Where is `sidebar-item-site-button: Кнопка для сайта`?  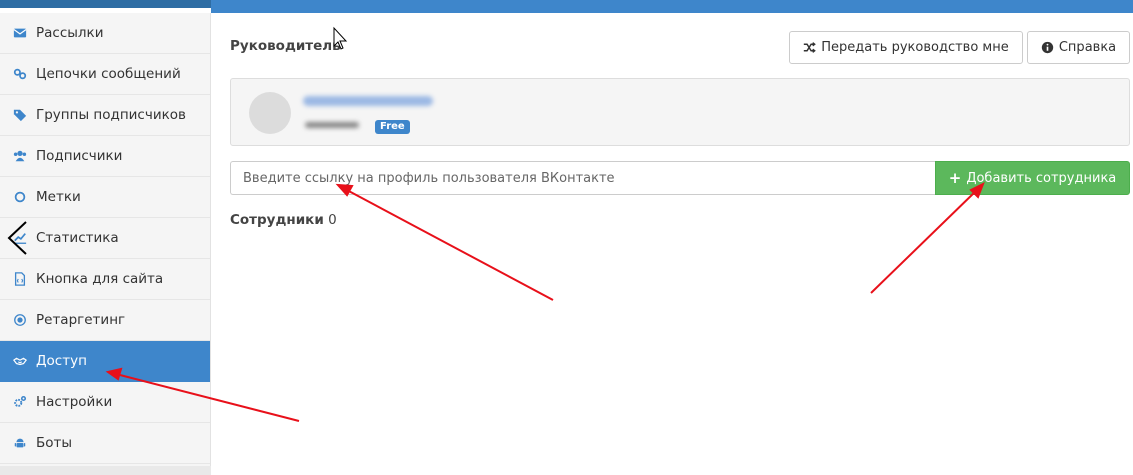
sidebar-item-site-button: Кнопка для сайта is located at coordinates (105, 279).